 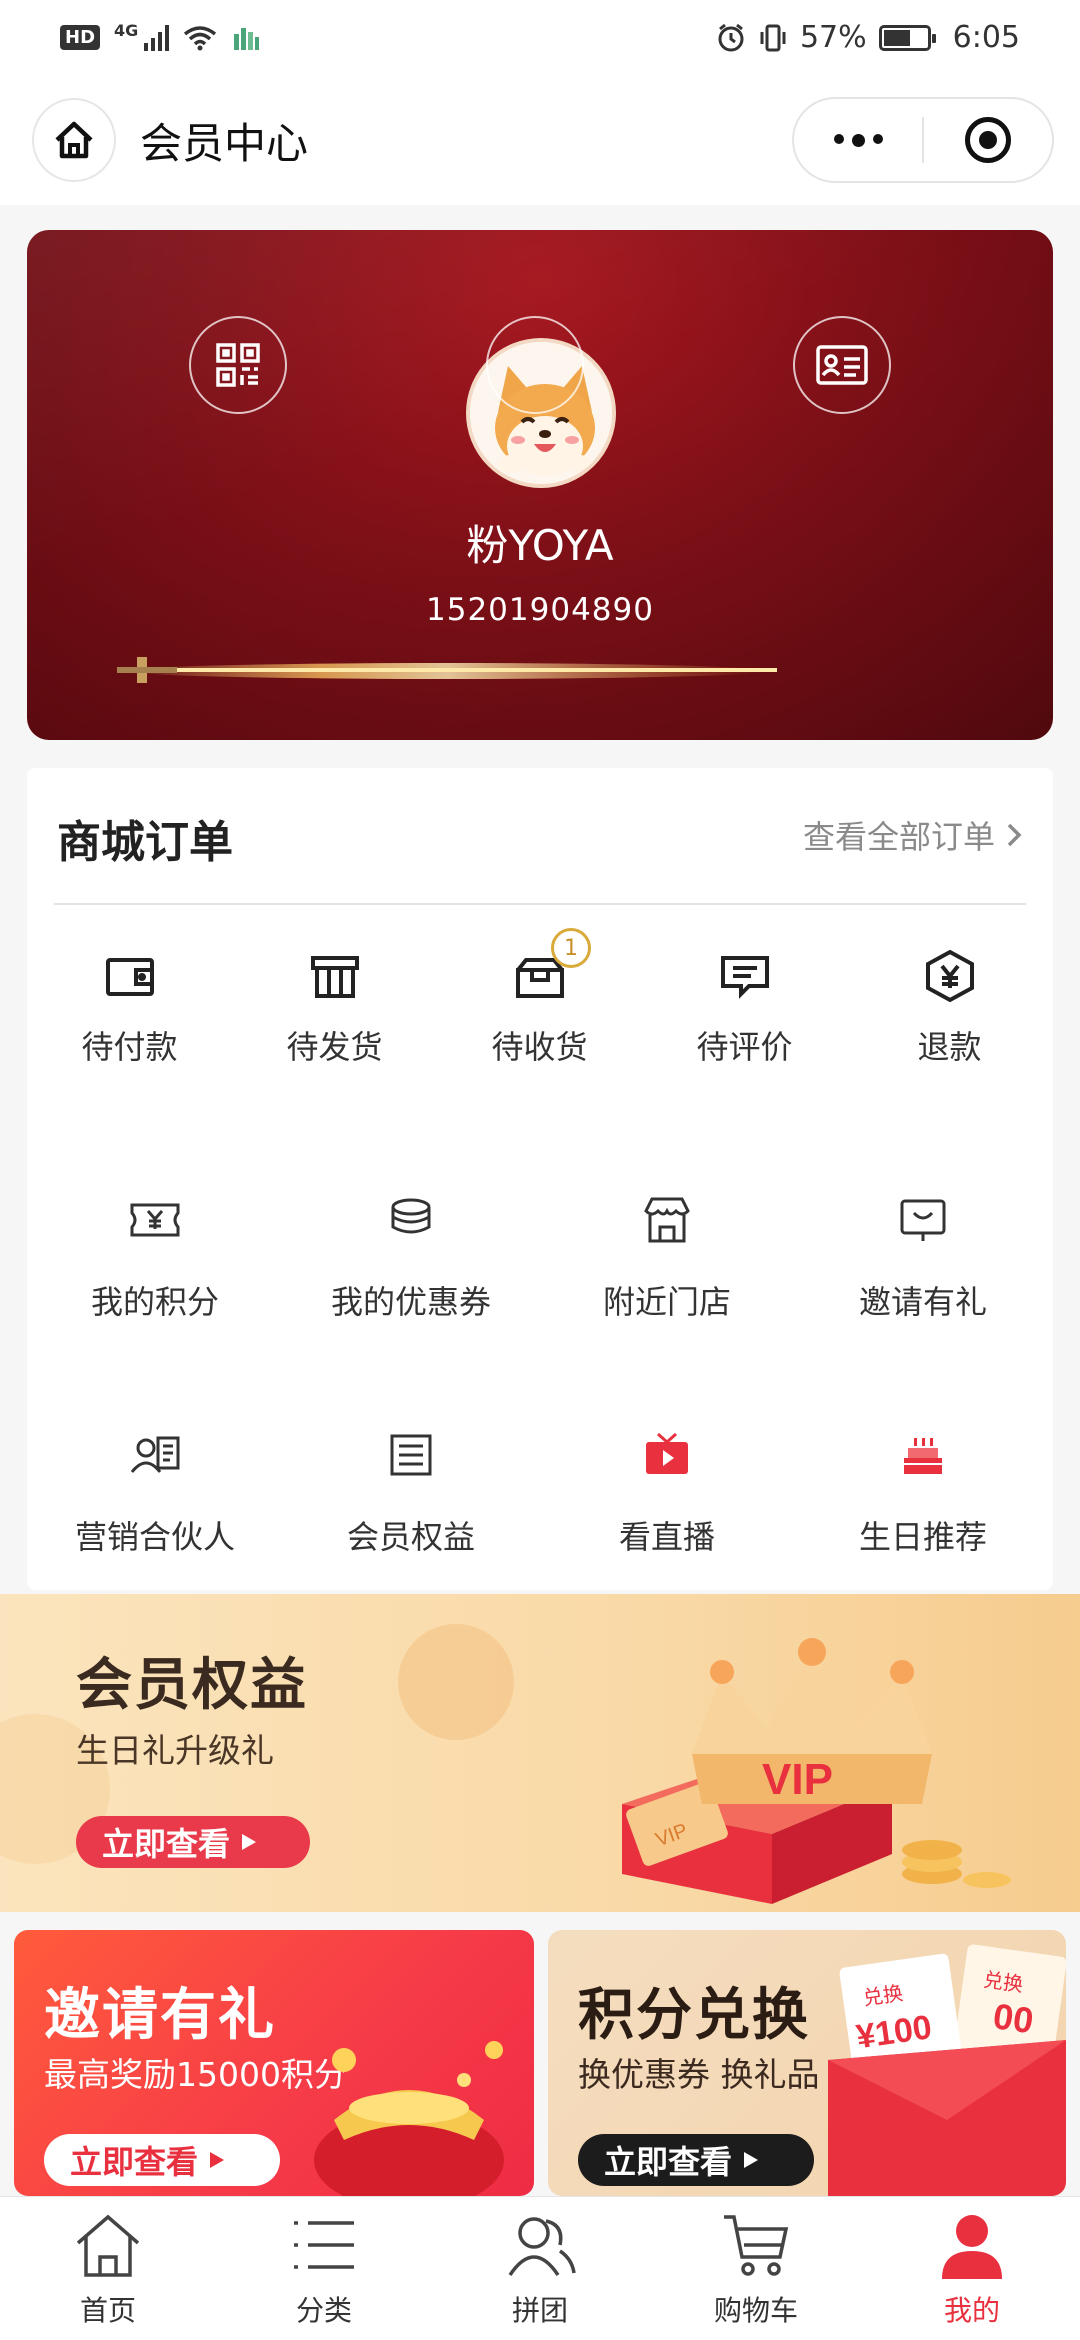 I want to click on my-points: 我的积分, so click(x=155, y=1258).